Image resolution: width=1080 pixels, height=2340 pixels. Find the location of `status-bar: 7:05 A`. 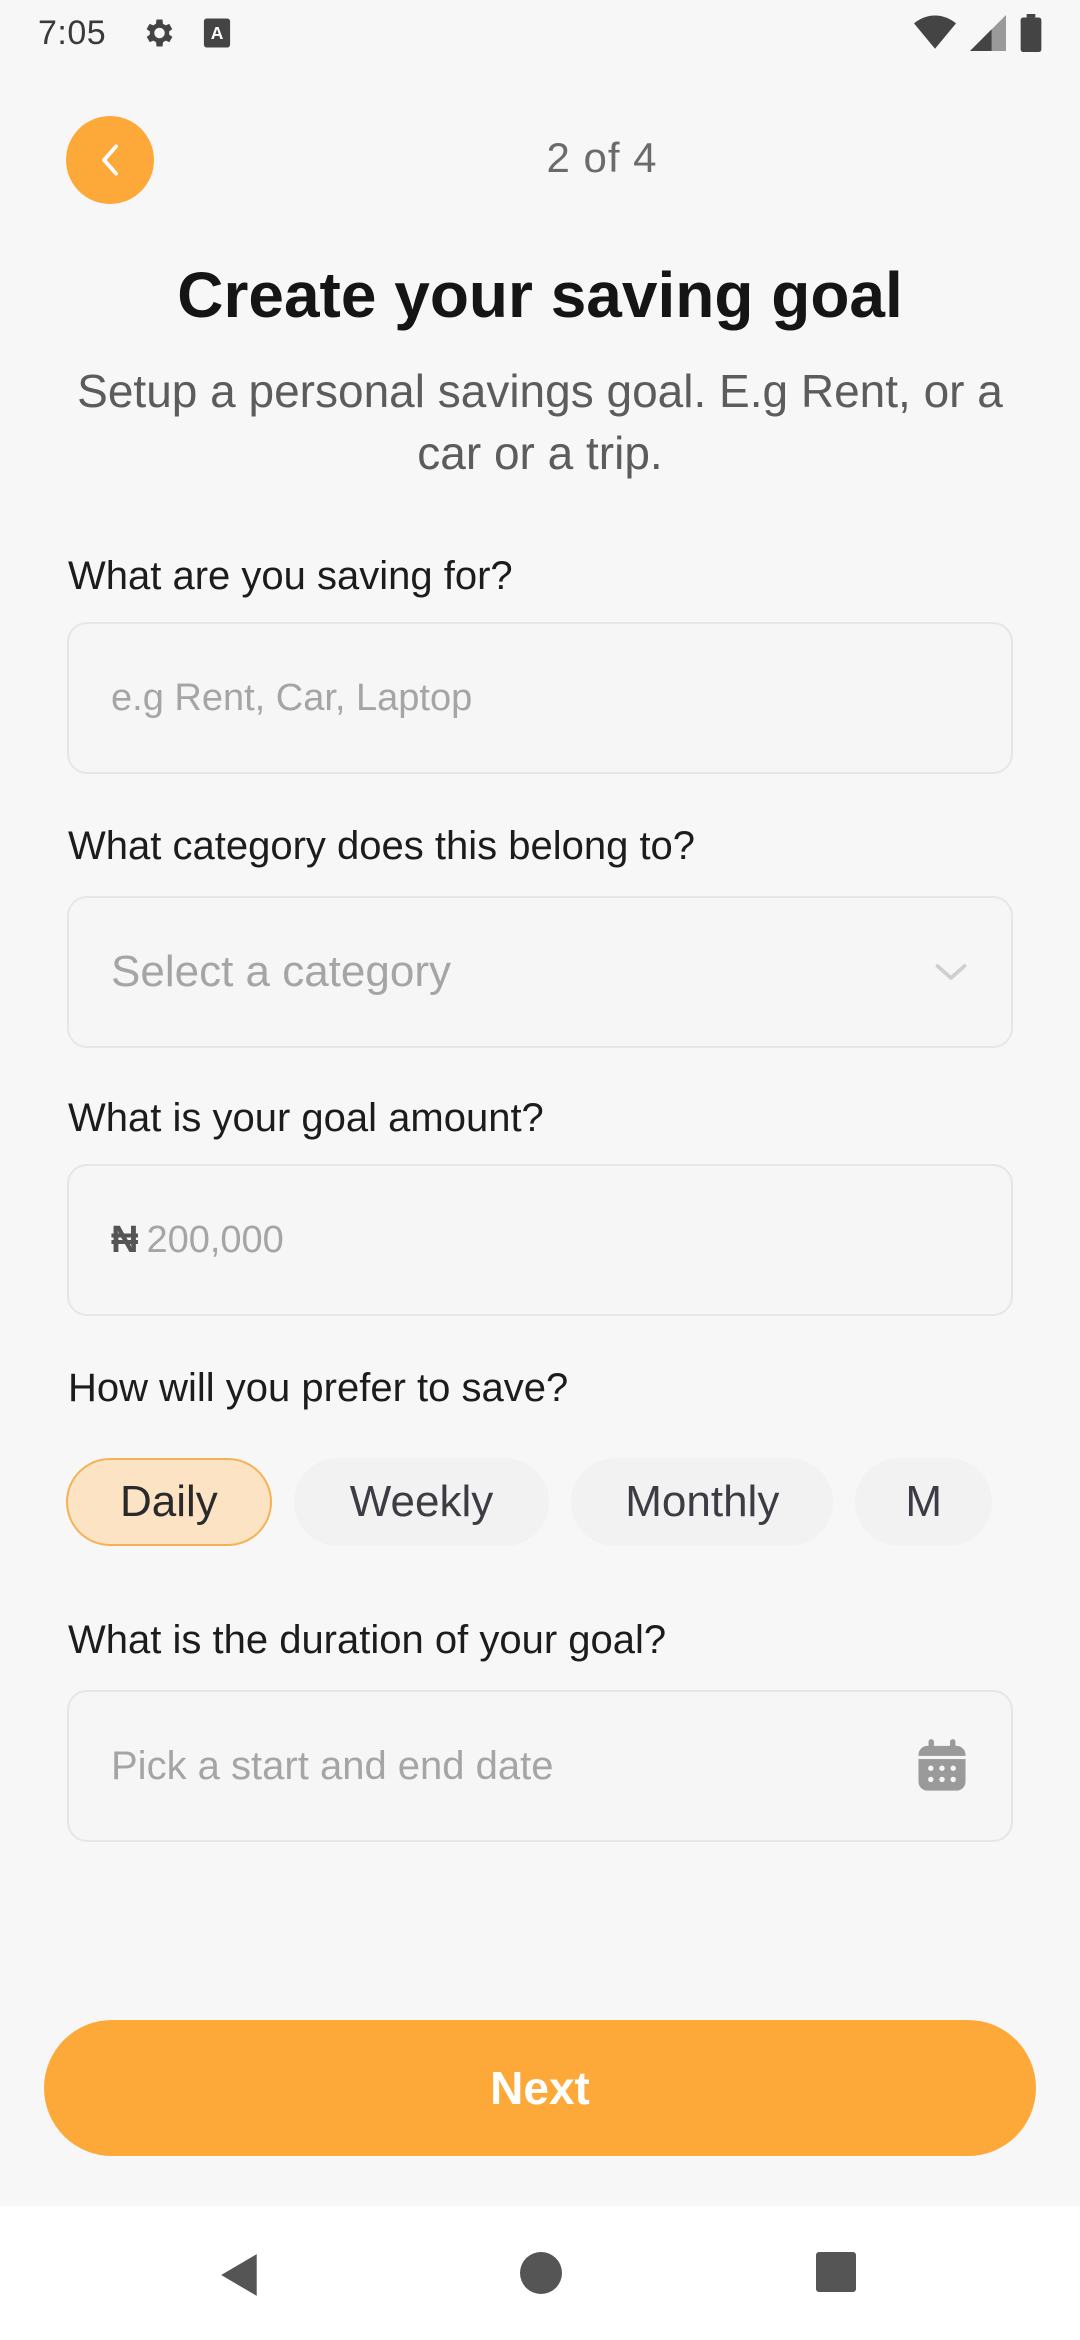

status-bar: 7:05 A is located at coordinates (540, 33).